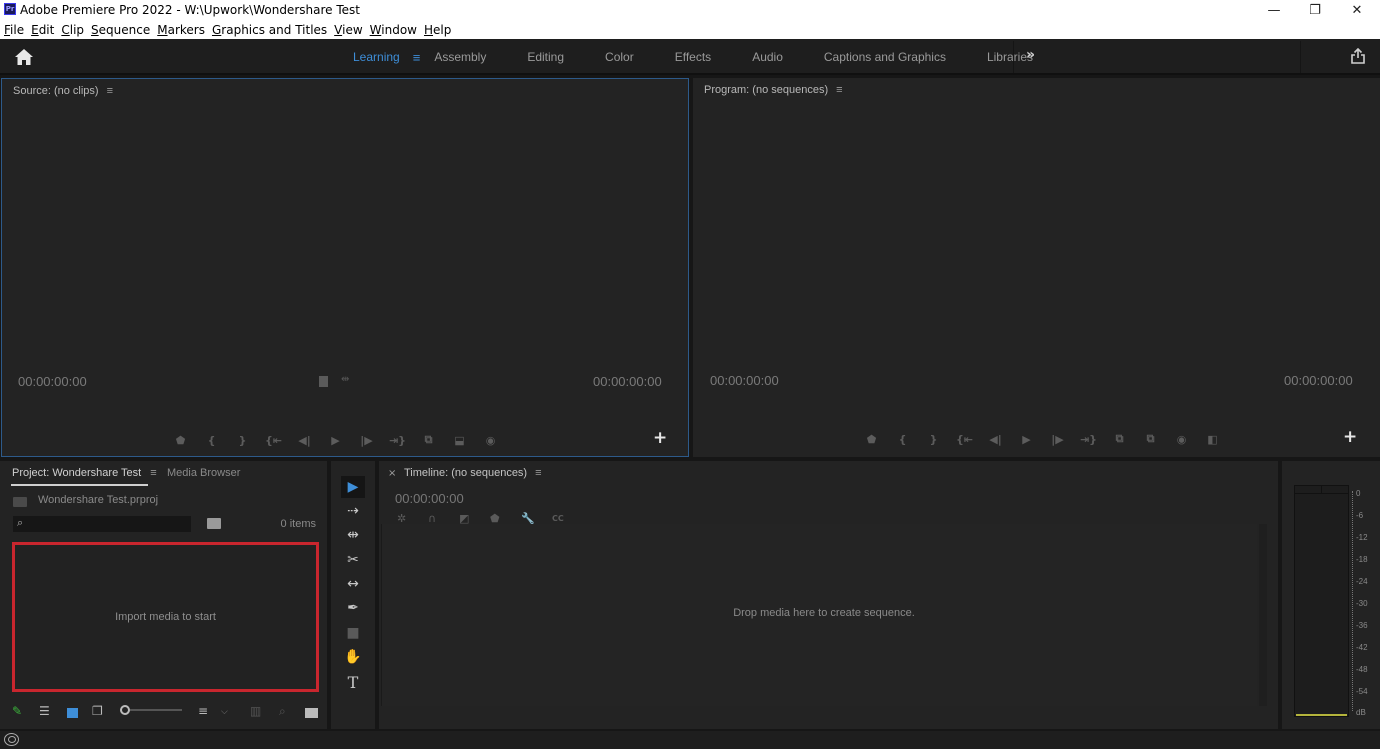 The image size is (1380, 749). I want to click on selection-tool-icon: ▶, so click(353, 487).